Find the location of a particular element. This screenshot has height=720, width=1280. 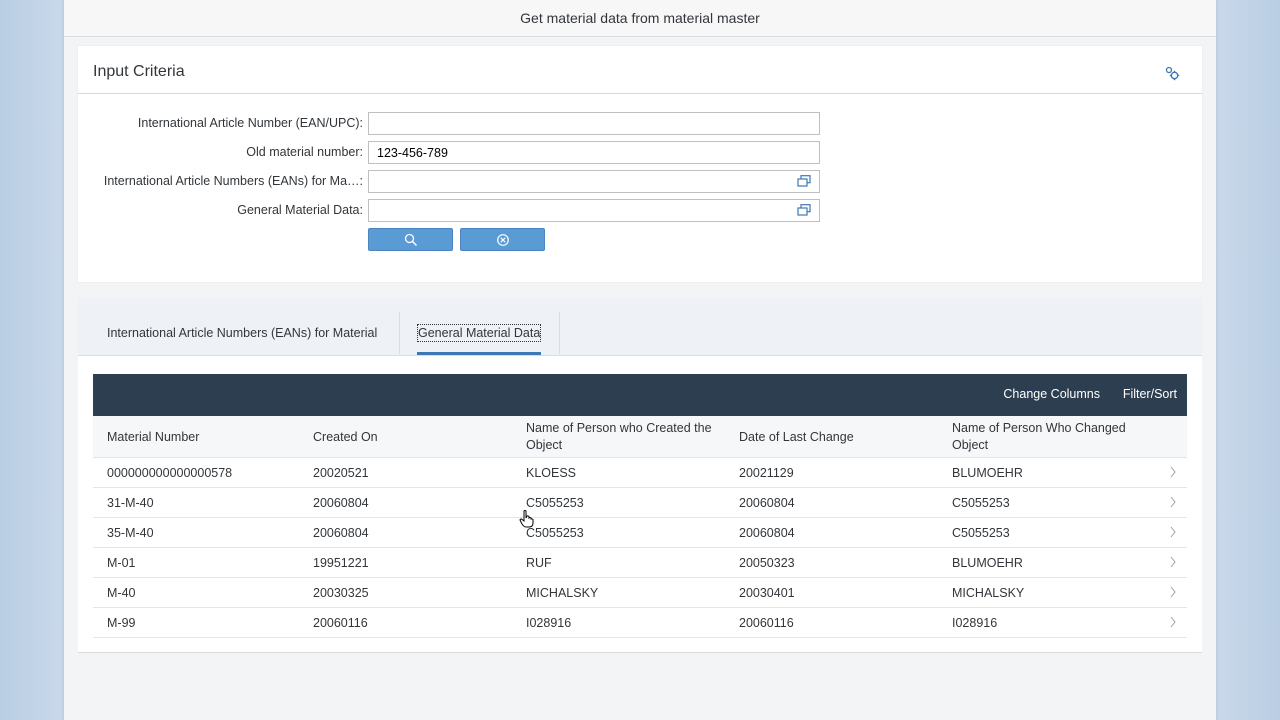

created-on-cell: 20060116 is located at coordinates (340, 623).